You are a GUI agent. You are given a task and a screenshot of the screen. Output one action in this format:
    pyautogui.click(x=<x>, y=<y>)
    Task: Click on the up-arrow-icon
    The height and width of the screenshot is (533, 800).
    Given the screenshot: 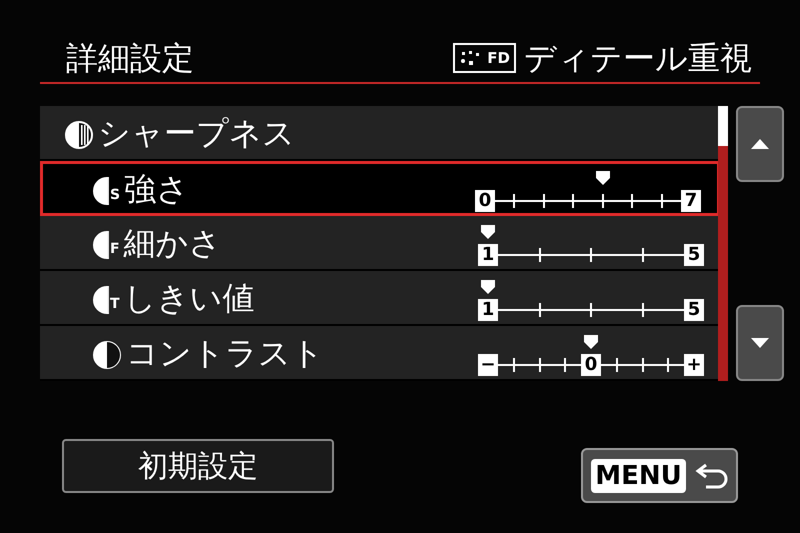 What is the action you would take?
    pyautogui.click(x=760, y=144)
    